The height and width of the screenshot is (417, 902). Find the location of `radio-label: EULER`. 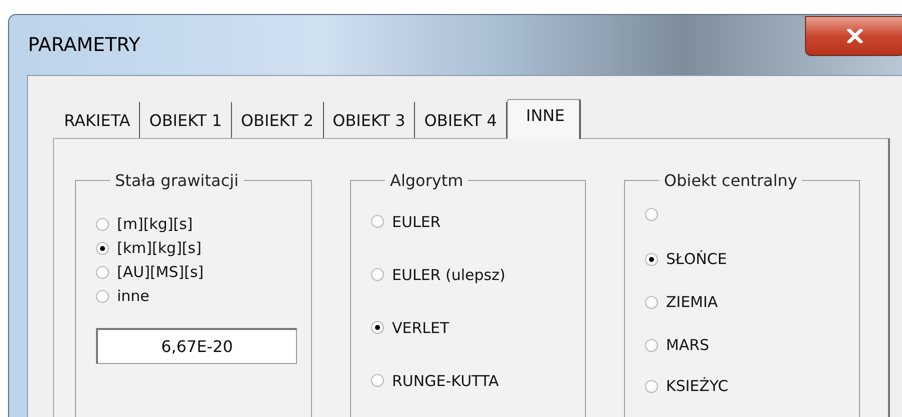

radio-label: EULER is located at coordinates (416, 221).